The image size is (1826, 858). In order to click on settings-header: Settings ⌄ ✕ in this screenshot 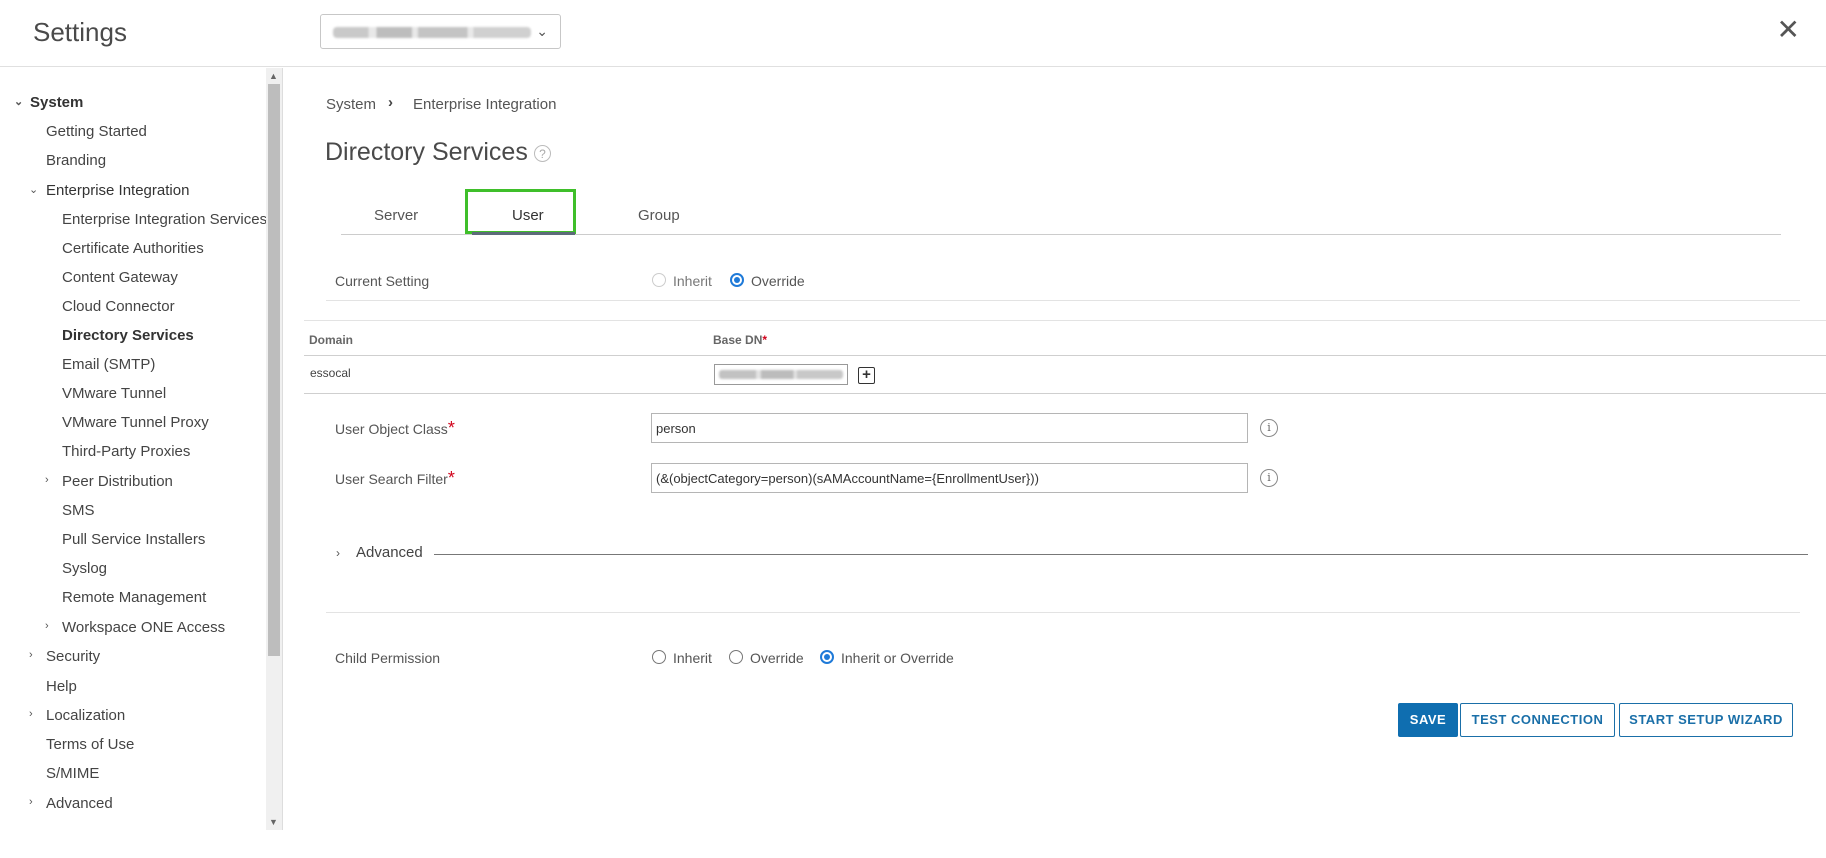, I will do `click(913, 33)`.